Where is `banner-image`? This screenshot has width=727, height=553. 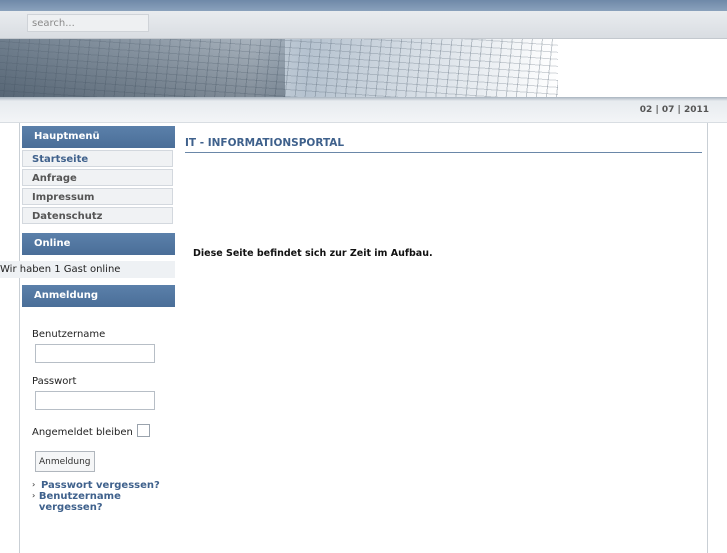
banner-image is located at coordinates (279, 68).